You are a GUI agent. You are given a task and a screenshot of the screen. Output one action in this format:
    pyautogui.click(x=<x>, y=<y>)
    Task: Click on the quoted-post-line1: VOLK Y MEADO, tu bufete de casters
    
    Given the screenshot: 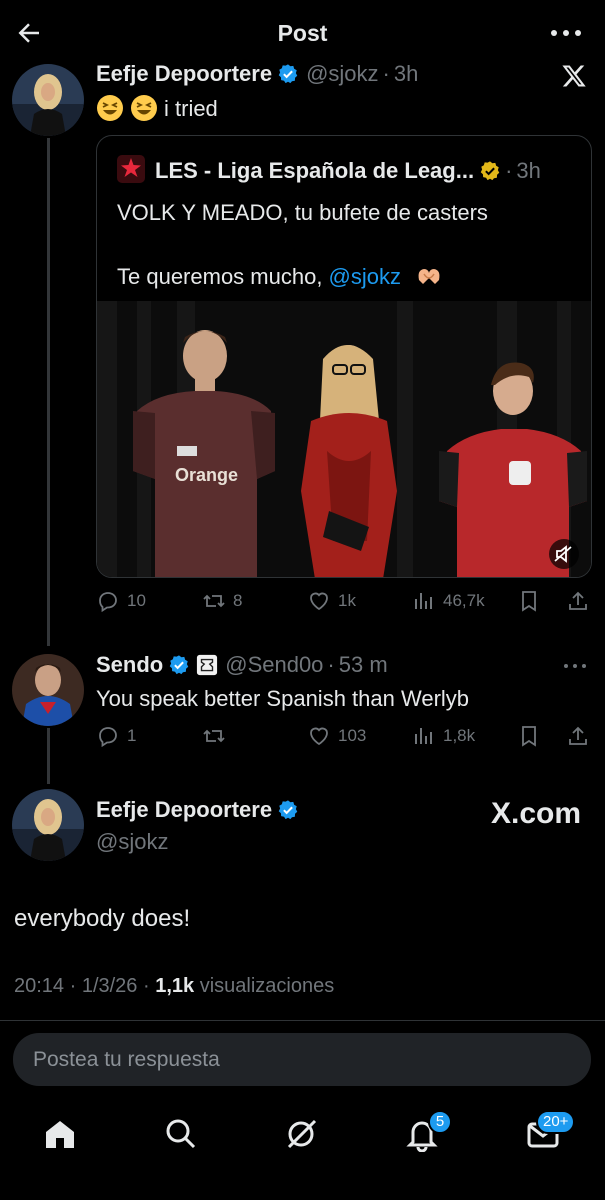 What is the action you would take?
    pyautogui.click(x=302, y=212)
    